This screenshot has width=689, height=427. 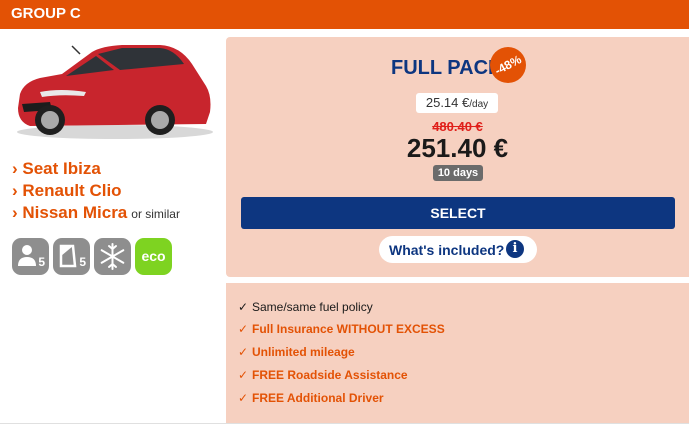 What do you see at coordinates (348, 329) in the screenshot?
I see `inclusion-text: Full Insurance WITHOUT EXCESS` at bounding box center [348, 329].